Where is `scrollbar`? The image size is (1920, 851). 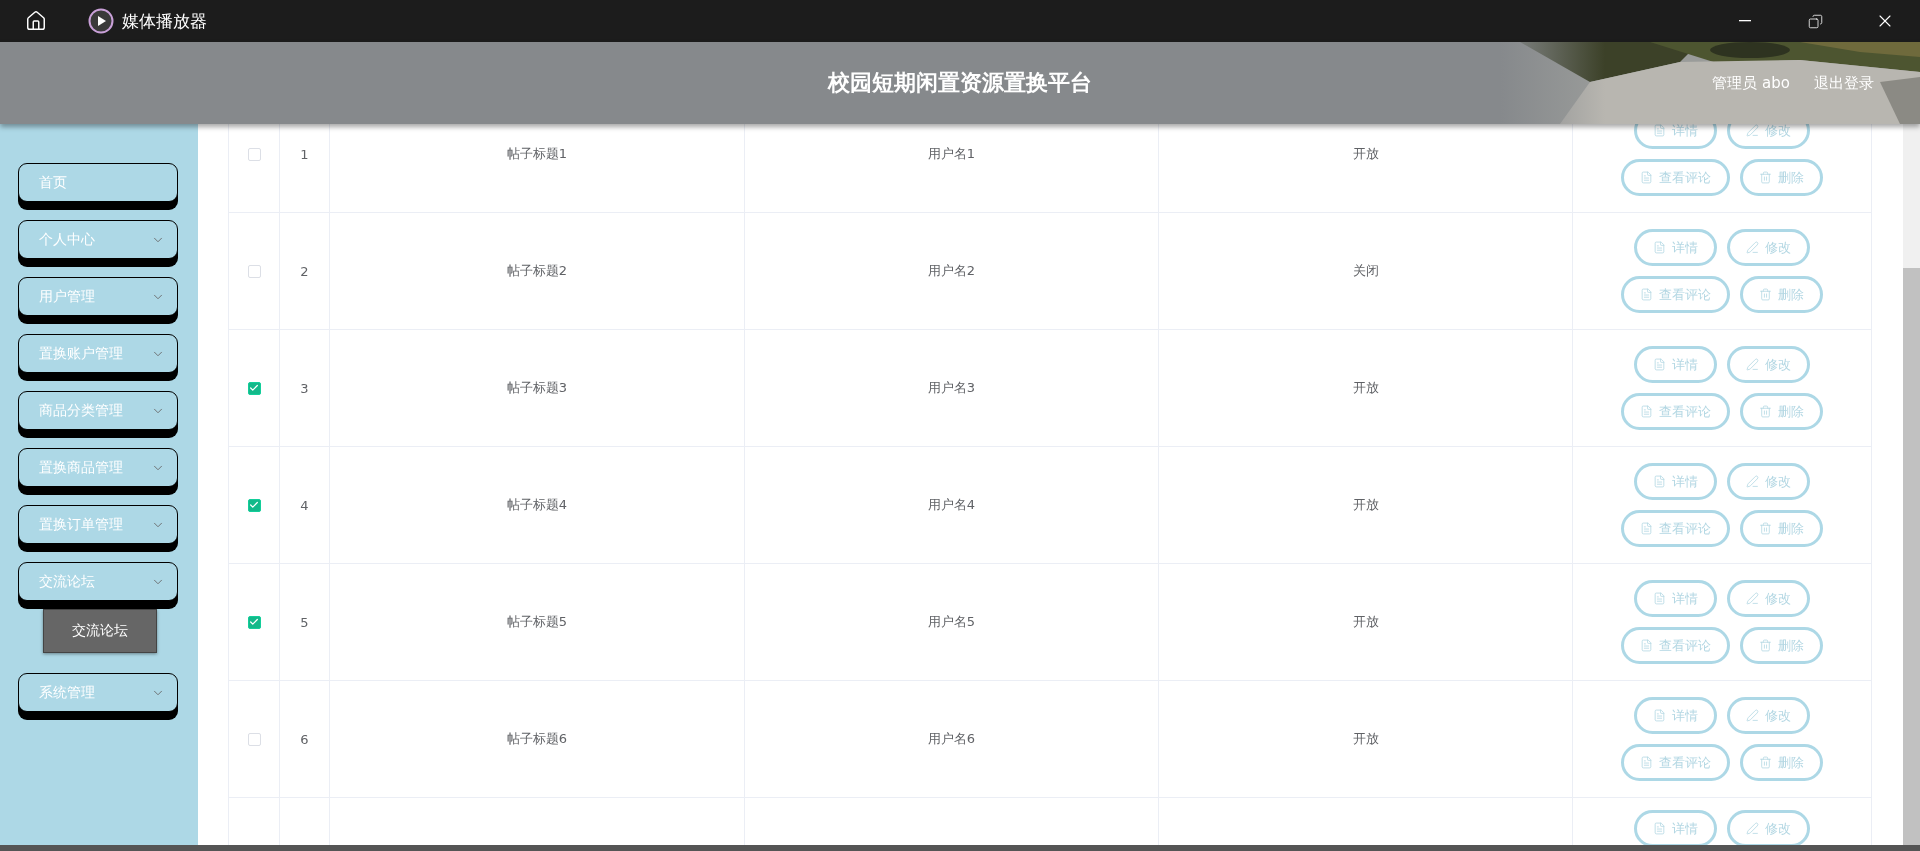 scrollbar is located at coordinates (1911, 484).